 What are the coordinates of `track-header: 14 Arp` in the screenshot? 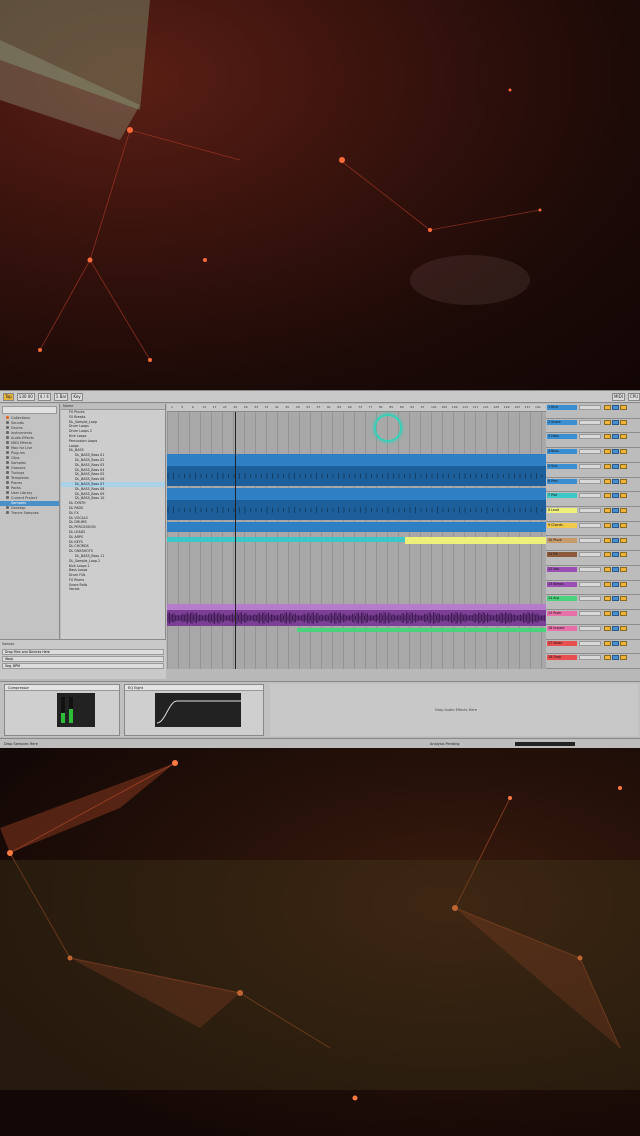 It's located at (593, 603).